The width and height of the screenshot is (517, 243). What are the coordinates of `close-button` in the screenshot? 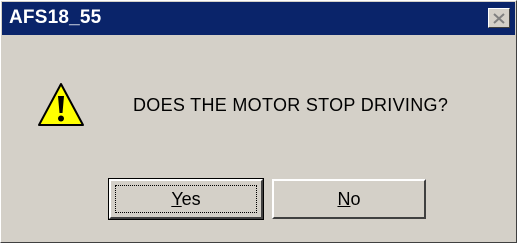 It's located at (499, 18).